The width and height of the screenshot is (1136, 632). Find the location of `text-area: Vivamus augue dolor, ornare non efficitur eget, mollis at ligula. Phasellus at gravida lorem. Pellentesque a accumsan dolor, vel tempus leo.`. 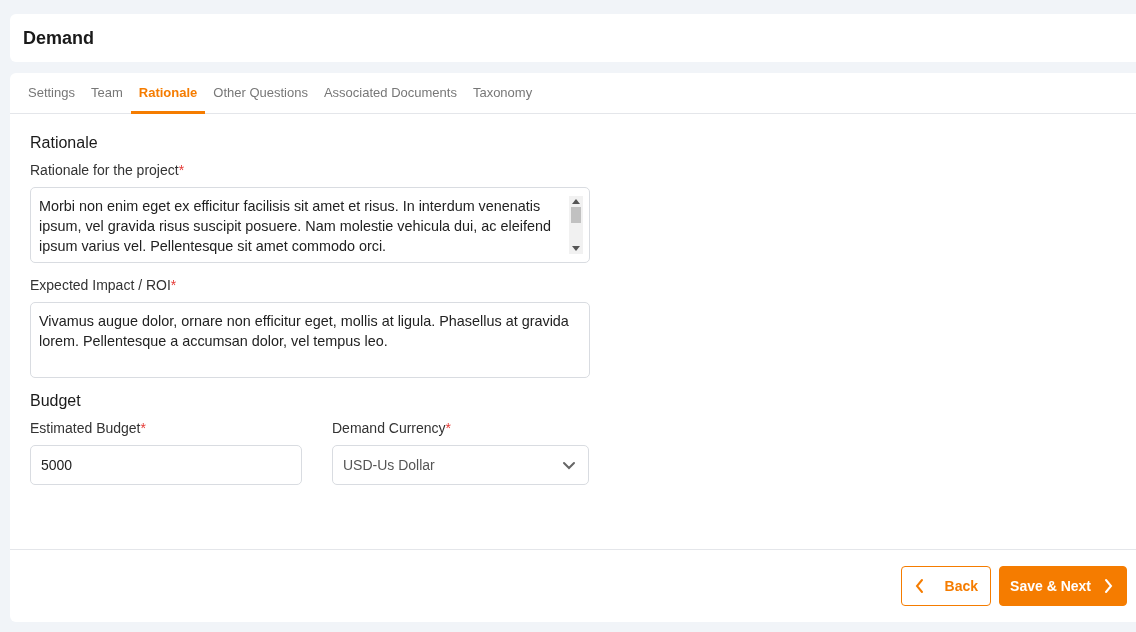

text-area: Vivamus augue dolor, ornare non efficitur eget, mollis at ligula. Phasellus at gravida lorem. Pellentesque a accumsan dolor, vel tempus leo. is located at coordinates (310, 340).